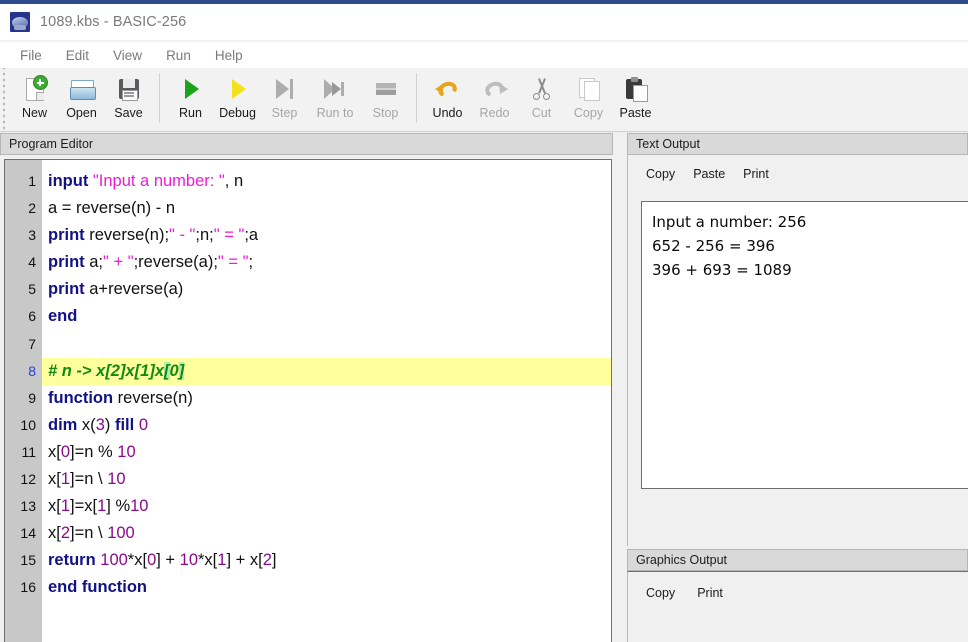  Describe the element at coordinates (756, 174) in the screenshot. I see `text-output-print-button: Print` at that location.